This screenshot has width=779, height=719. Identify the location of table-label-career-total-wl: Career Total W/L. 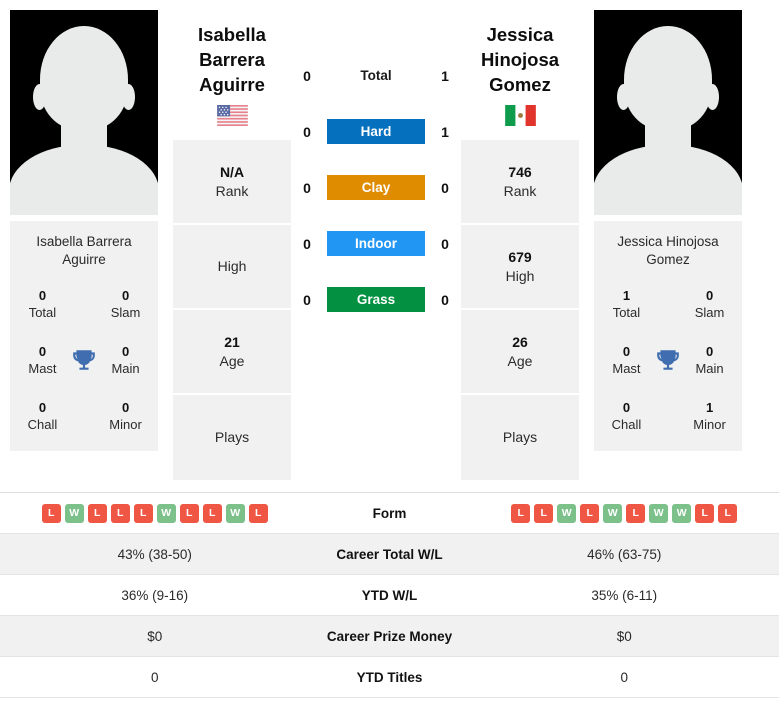
(389, 554).